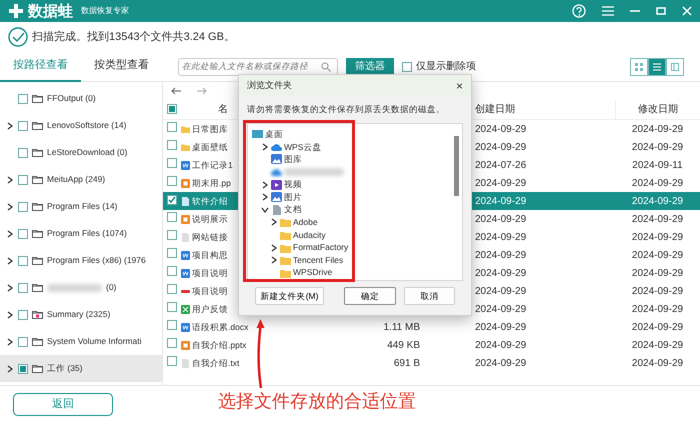 The image size is (700, 428). What do you see at coordinates (176, 91) in the screenshot?
I see `back-arrow-icon` at bounding box center [176, 91].